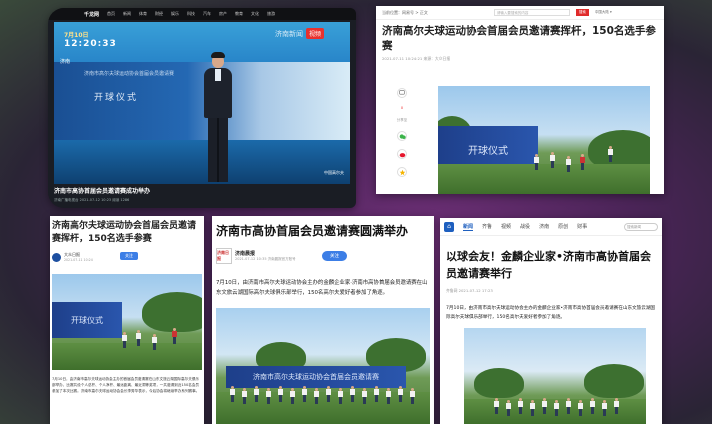 The height and width of the screenshot is (424, 712). I want to click on video-badge: 视频, so click(314, 33).